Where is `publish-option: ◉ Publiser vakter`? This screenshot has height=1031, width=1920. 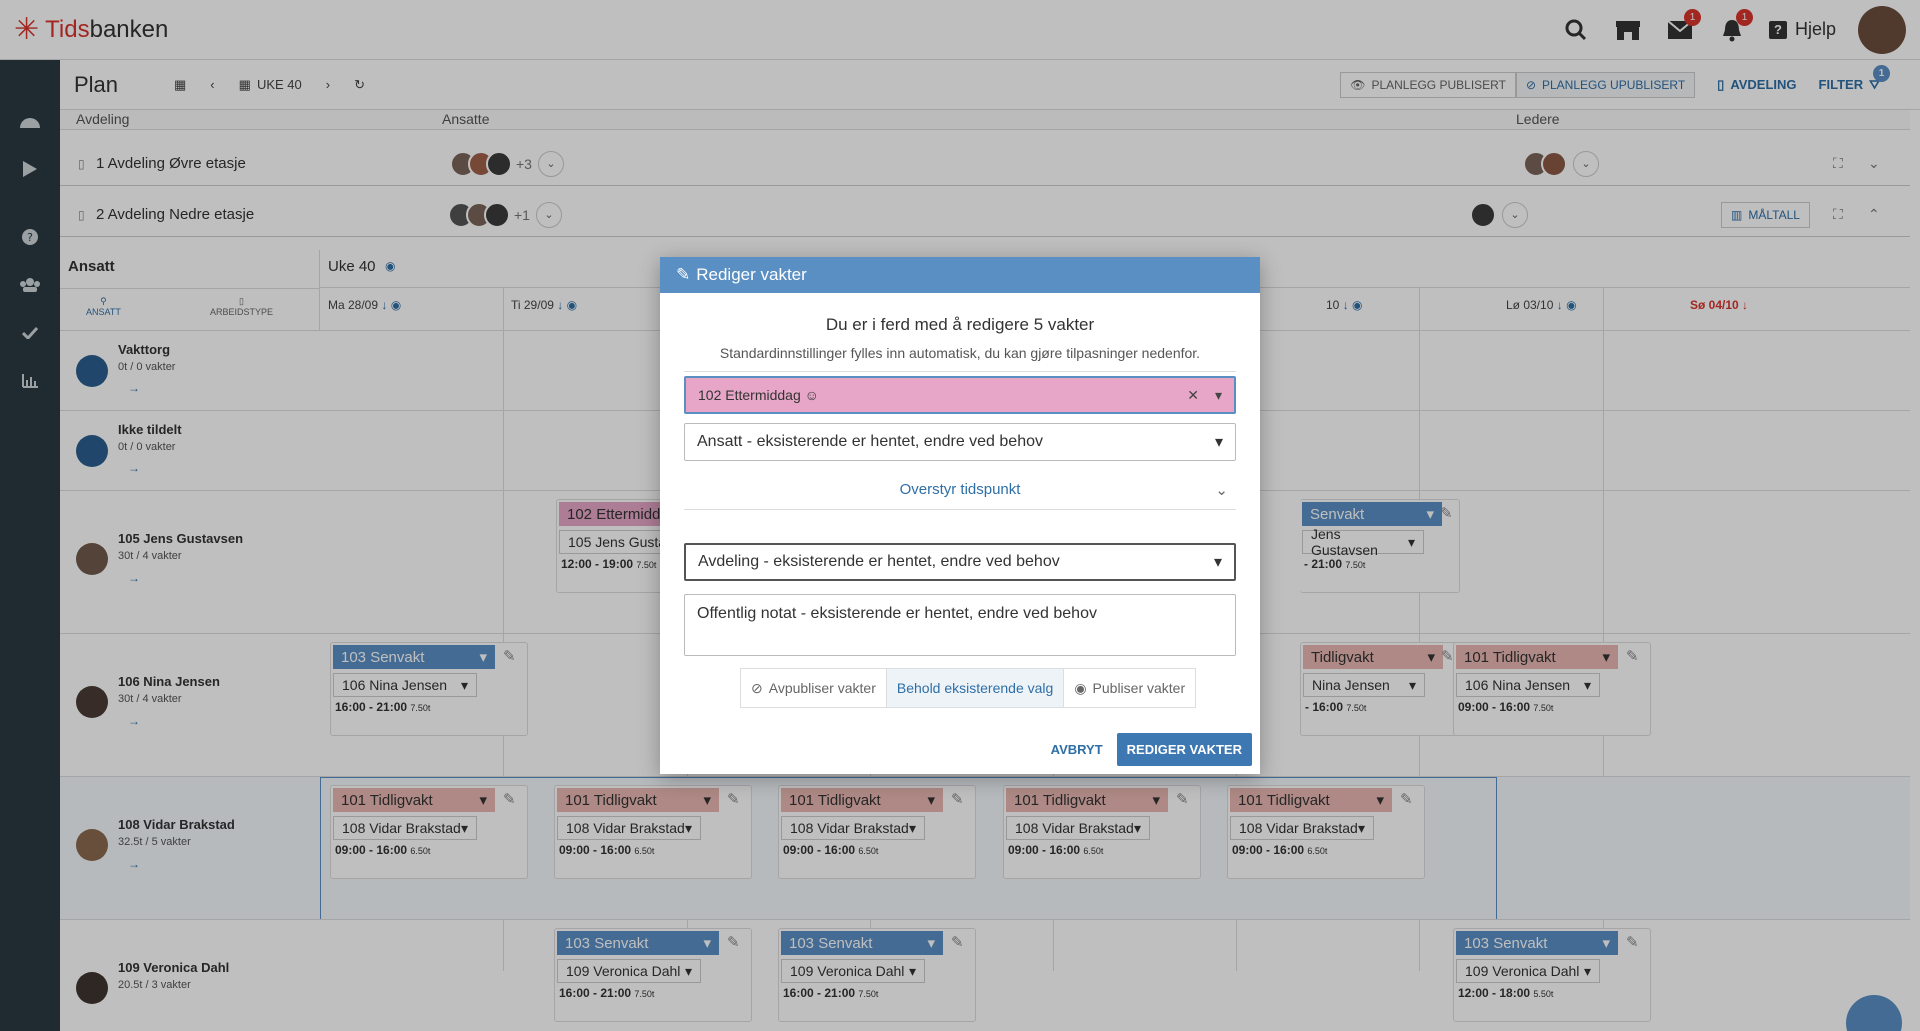 publish-option: ◉ Publiser vakter is located at coordinates (1129, 688).